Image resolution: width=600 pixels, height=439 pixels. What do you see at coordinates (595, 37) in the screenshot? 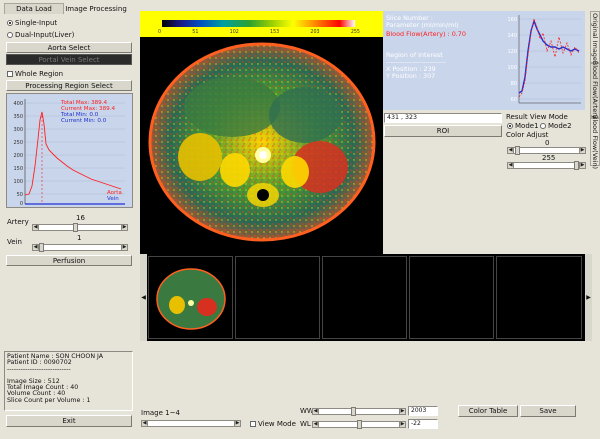
I see `tab-original-image: Original Image` at bounding box center [595, 37].